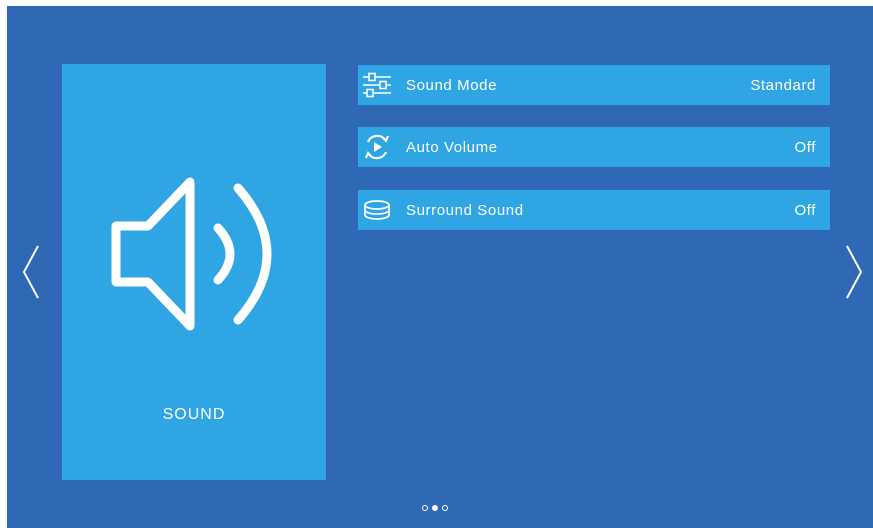 Image resolution: width=873 pixels, height=528 pixels. Describe the element at coordinates (594, 147) in the screenshot. I see `menu-item-auto-volume: Auto Volume Off` at that location.